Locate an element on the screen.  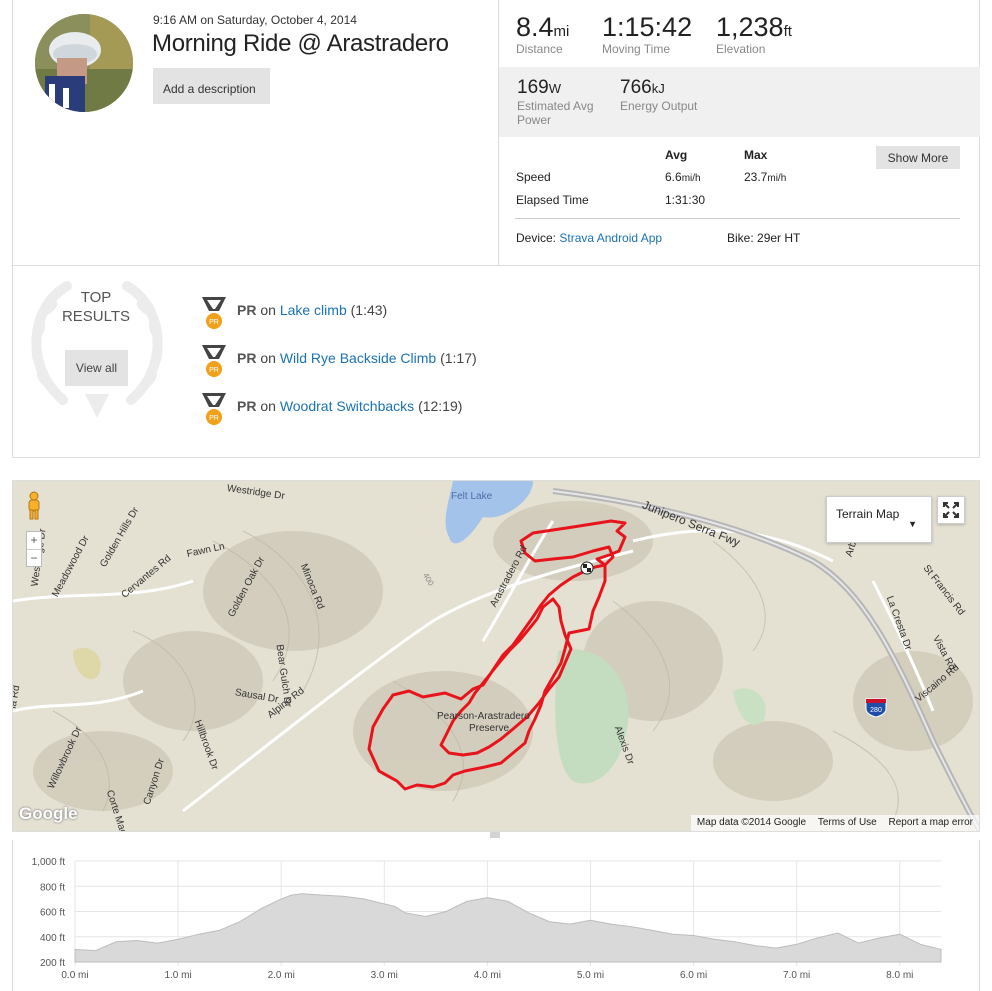
x-tick-label: 7.0 mi is located at coordinates (796, 975).